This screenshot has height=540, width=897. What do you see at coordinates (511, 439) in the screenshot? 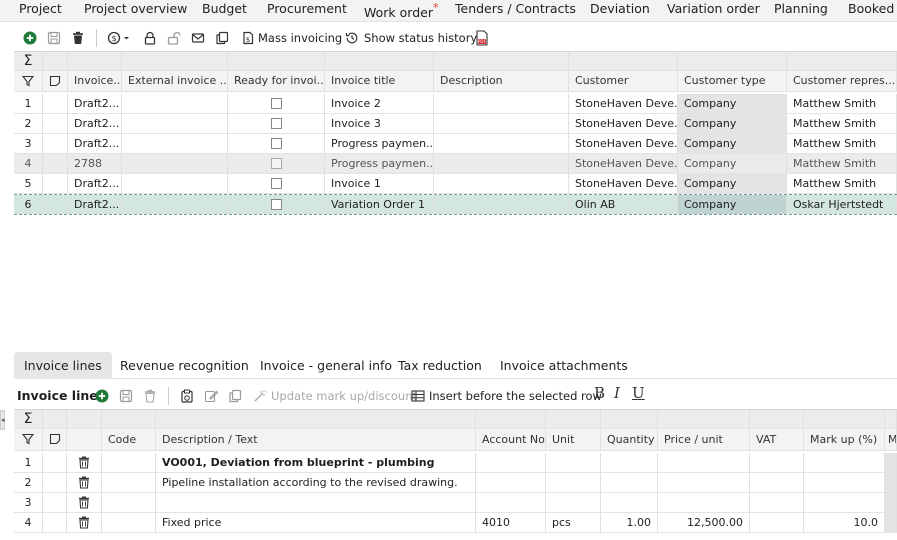
I see `col-header-account-no: Account No` at bounding box center [511, 439].